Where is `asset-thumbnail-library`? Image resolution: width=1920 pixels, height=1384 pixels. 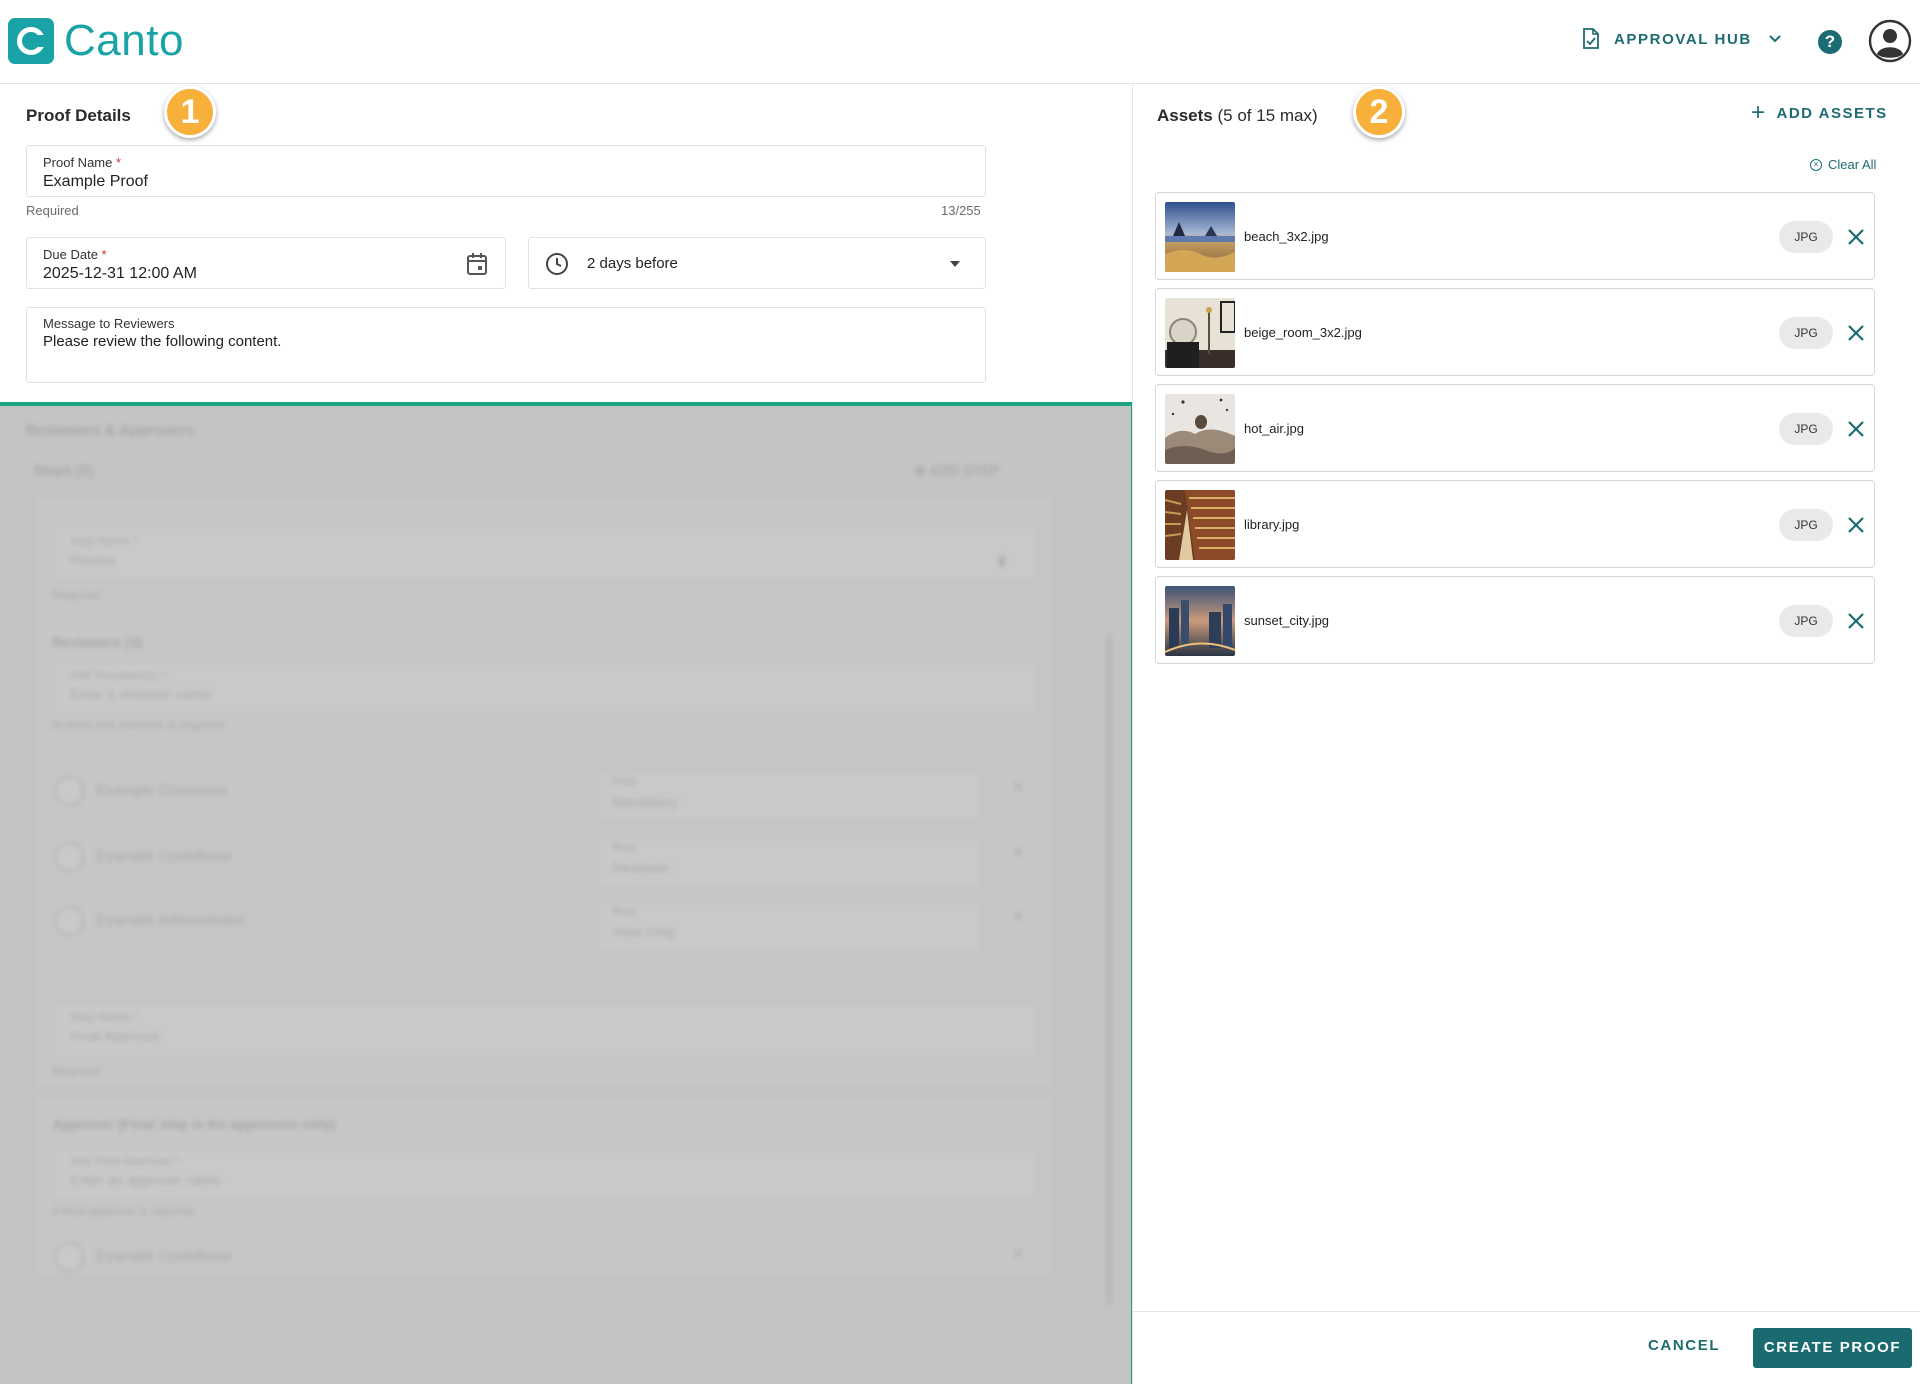 asset-thumbnail-library is located at coordinates (1200, 525).